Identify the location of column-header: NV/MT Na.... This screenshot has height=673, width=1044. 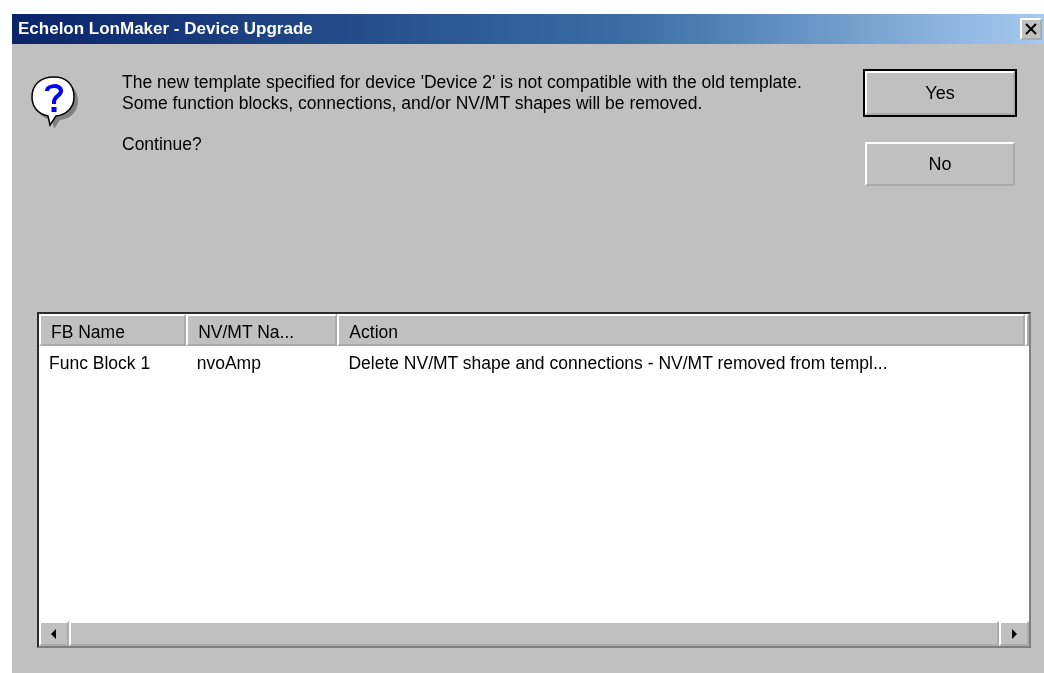
(262, 330).